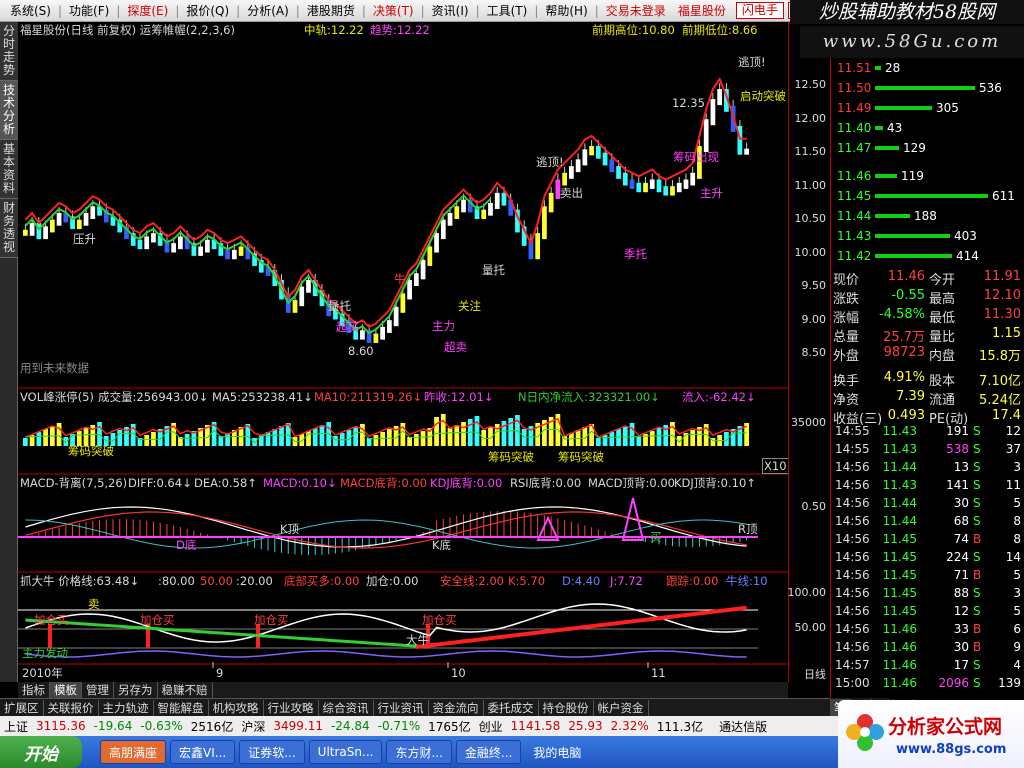 This screenshot has height=768, width=1024. What do you see at coordinates (401, 707) in the screenshot?
I see `info-tab: 行业资讯` at bounding box center [401, 707].